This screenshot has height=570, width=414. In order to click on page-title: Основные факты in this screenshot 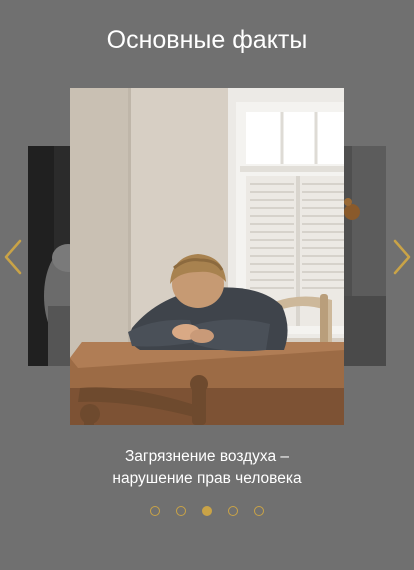, I will do `click(207, 40)`.